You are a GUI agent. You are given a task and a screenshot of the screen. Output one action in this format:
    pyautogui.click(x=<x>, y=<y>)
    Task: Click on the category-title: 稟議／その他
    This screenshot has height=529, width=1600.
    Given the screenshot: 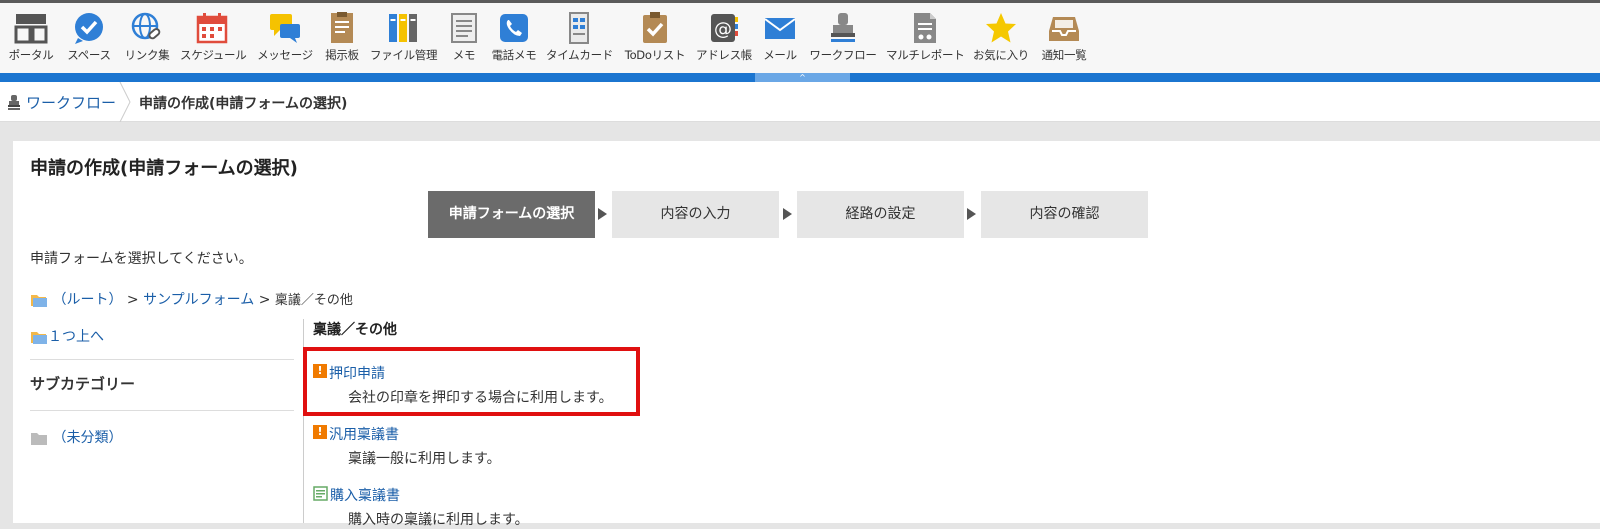 What is the action you would take?
    pyautogui.click(x=355, y=330)
    